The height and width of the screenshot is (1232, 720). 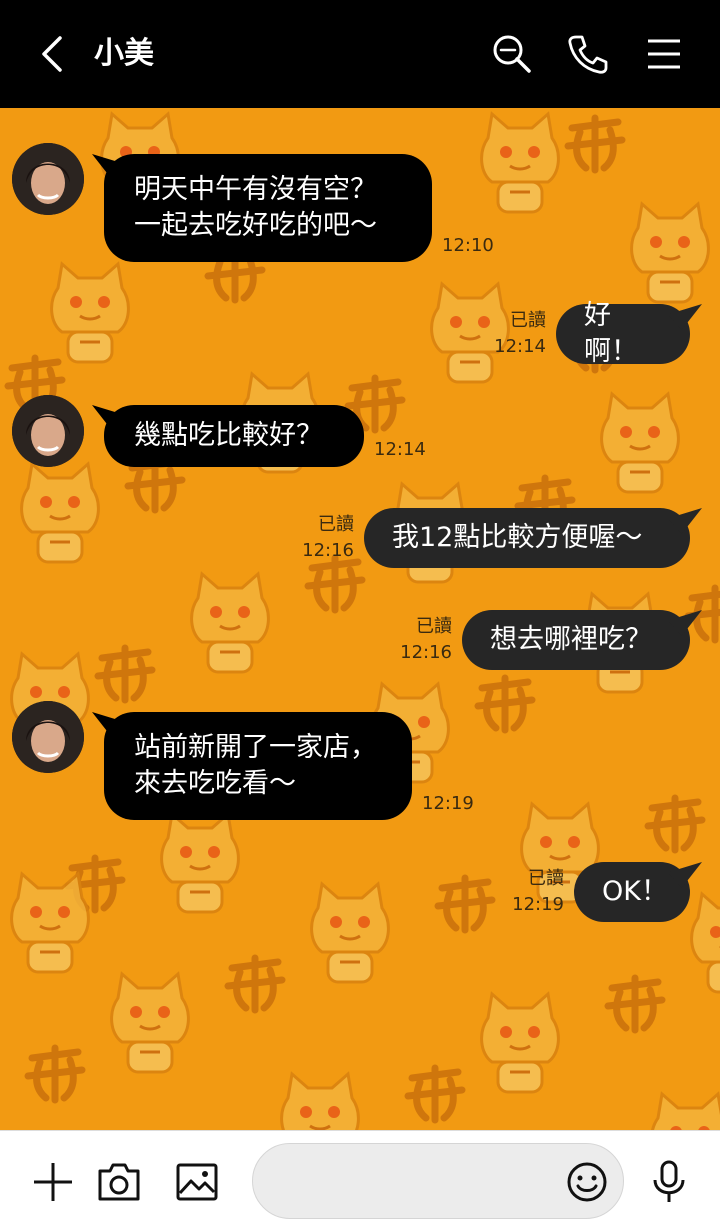 I want to click on message-bubble-outgoing: 想去哪裡吃？, so click(x=576, y=640).